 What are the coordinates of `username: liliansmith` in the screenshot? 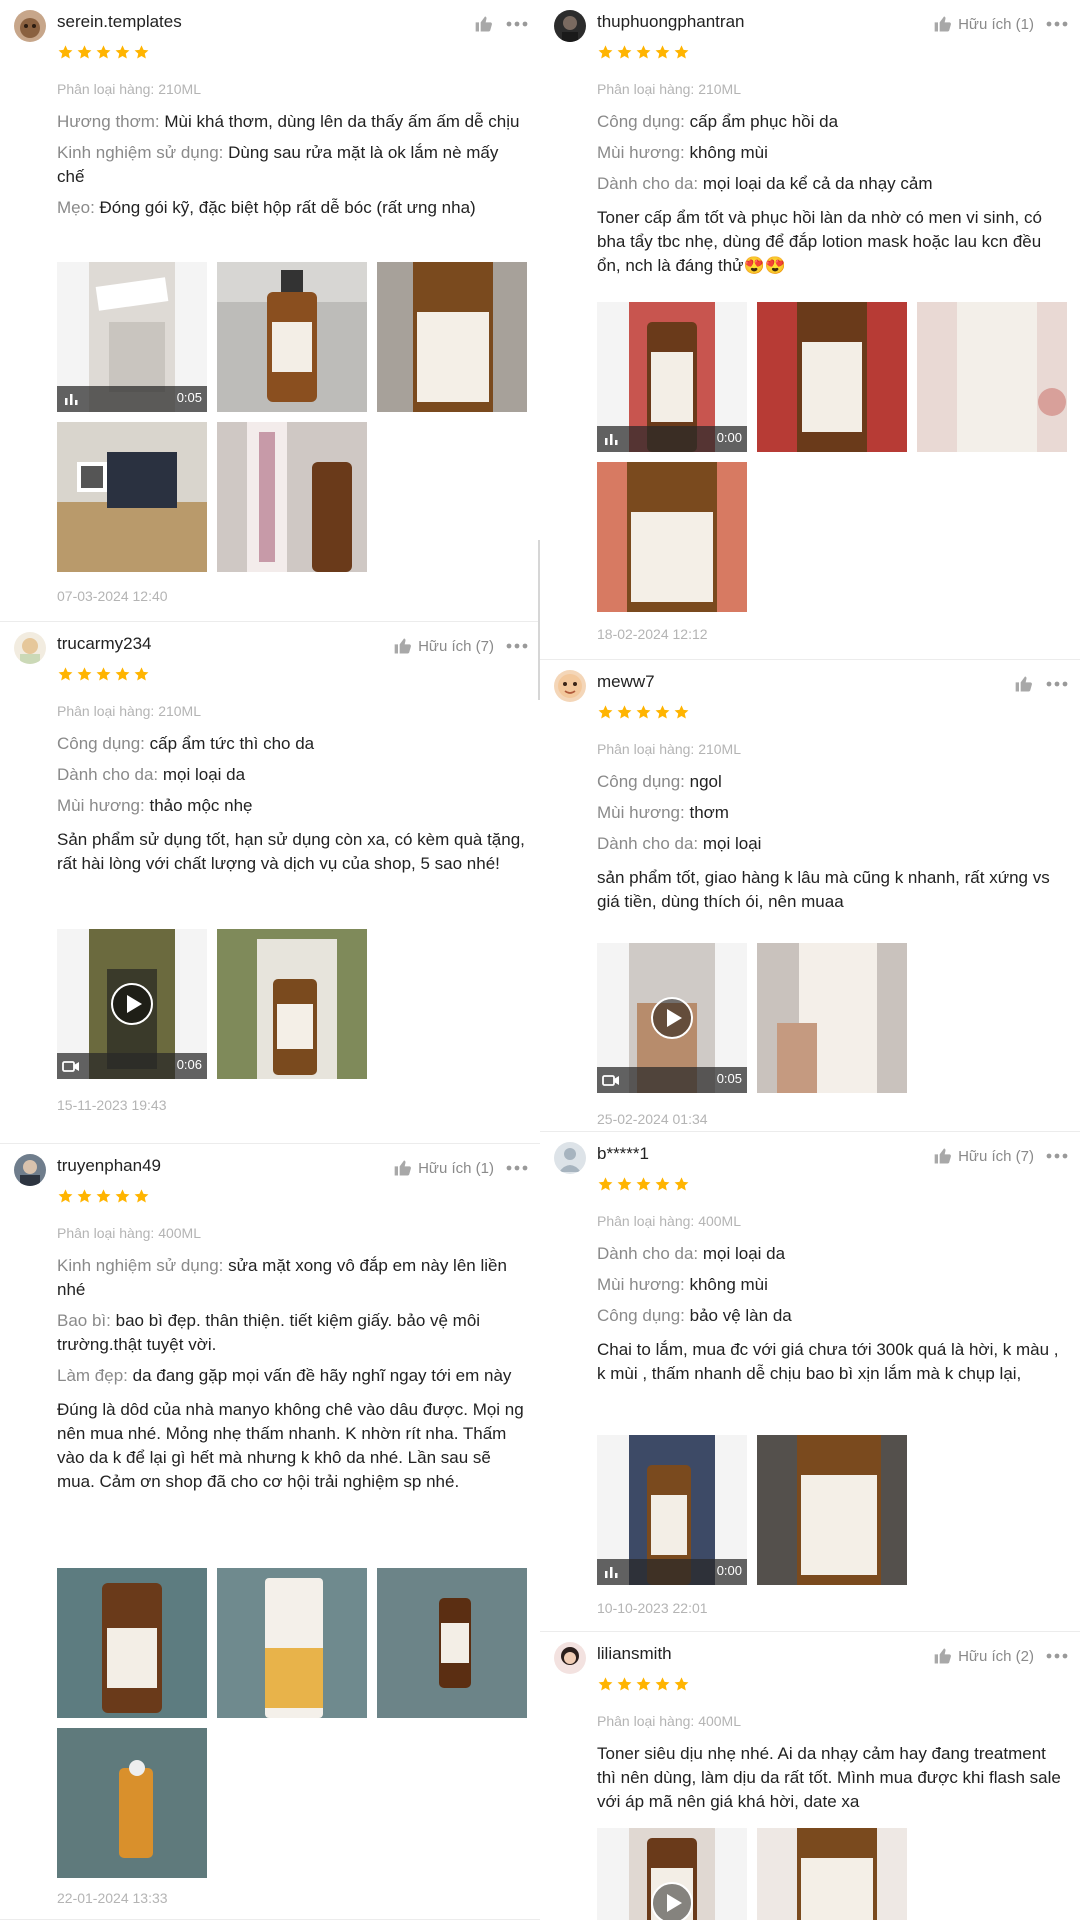 It's located at (634, 1654).